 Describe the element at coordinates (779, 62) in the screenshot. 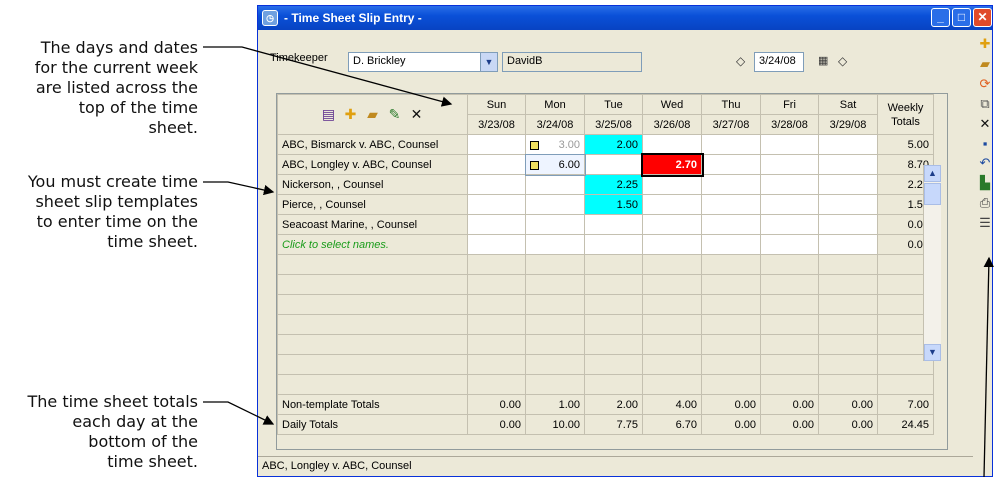

I see `date-input: 3/24/08` at that location.